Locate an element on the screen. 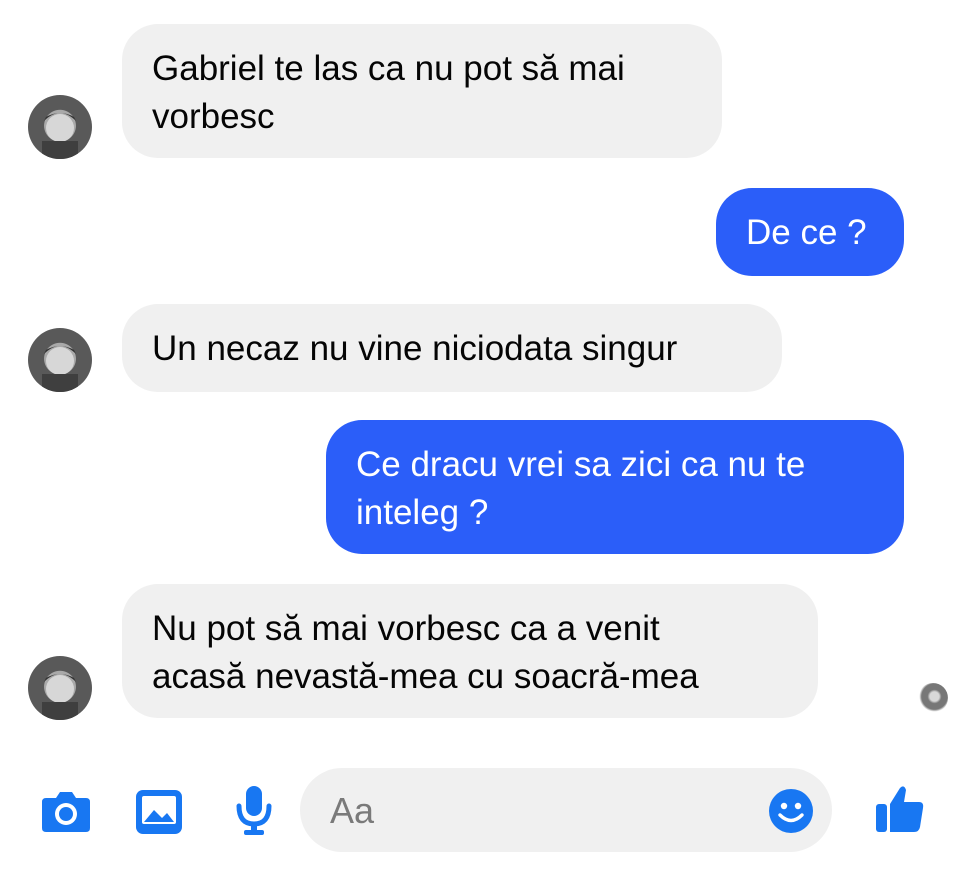 The width and height of the screenshot is (960, 870). emoji-icon is located at coordinates (791, 811).